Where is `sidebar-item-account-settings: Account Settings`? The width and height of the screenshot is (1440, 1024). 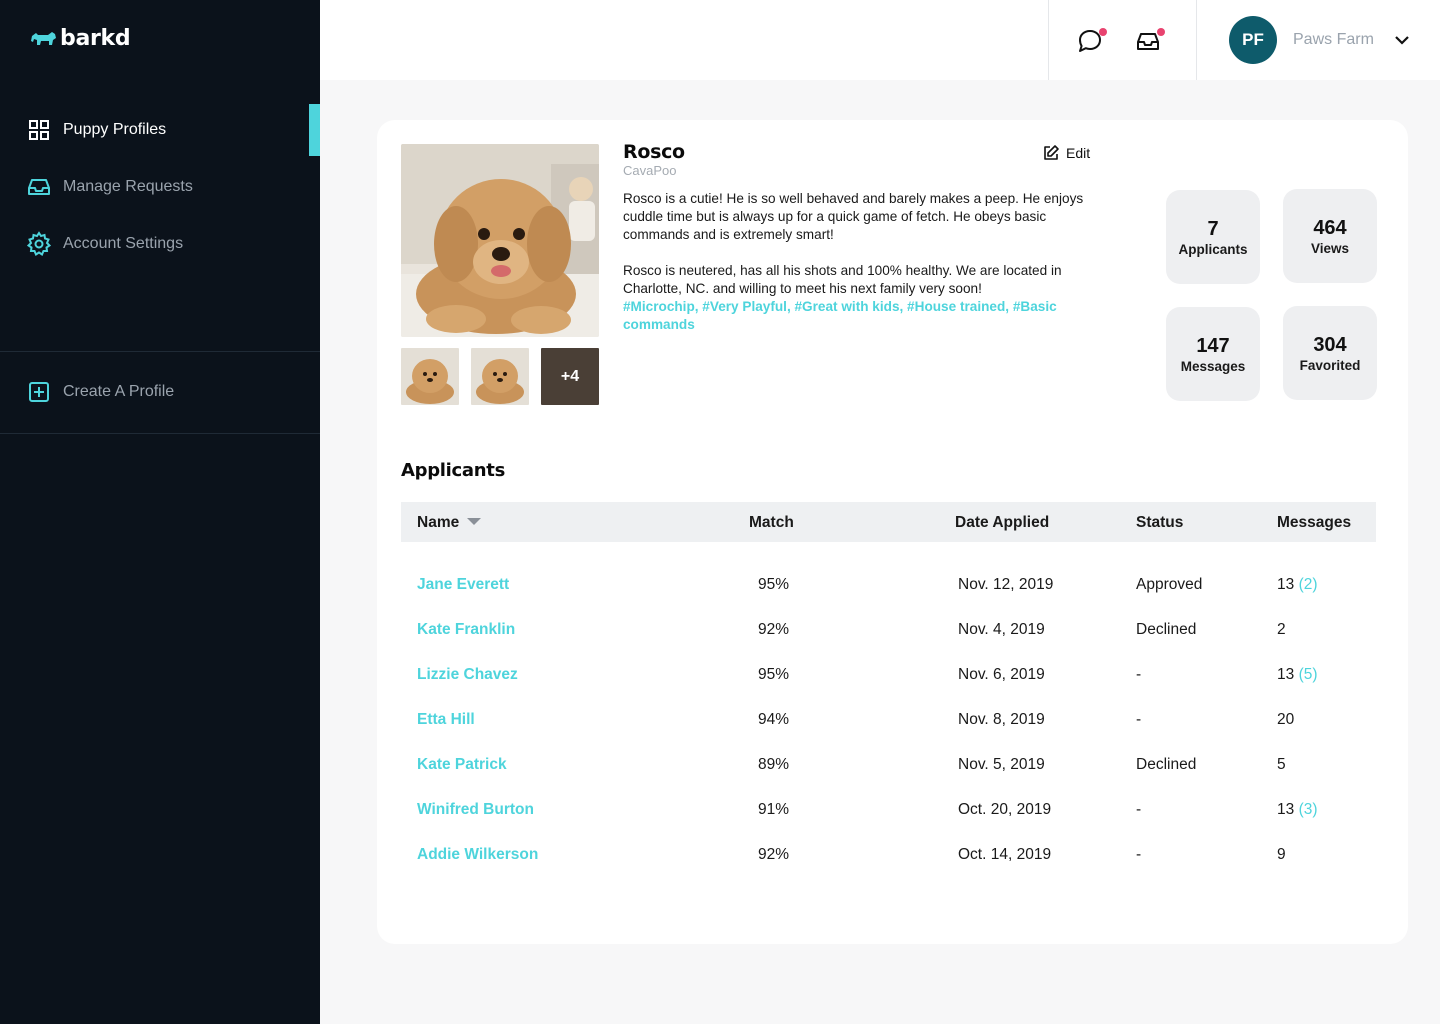 sidebar-item-account-settings: Account Settings is located at coordinates (160, 244).